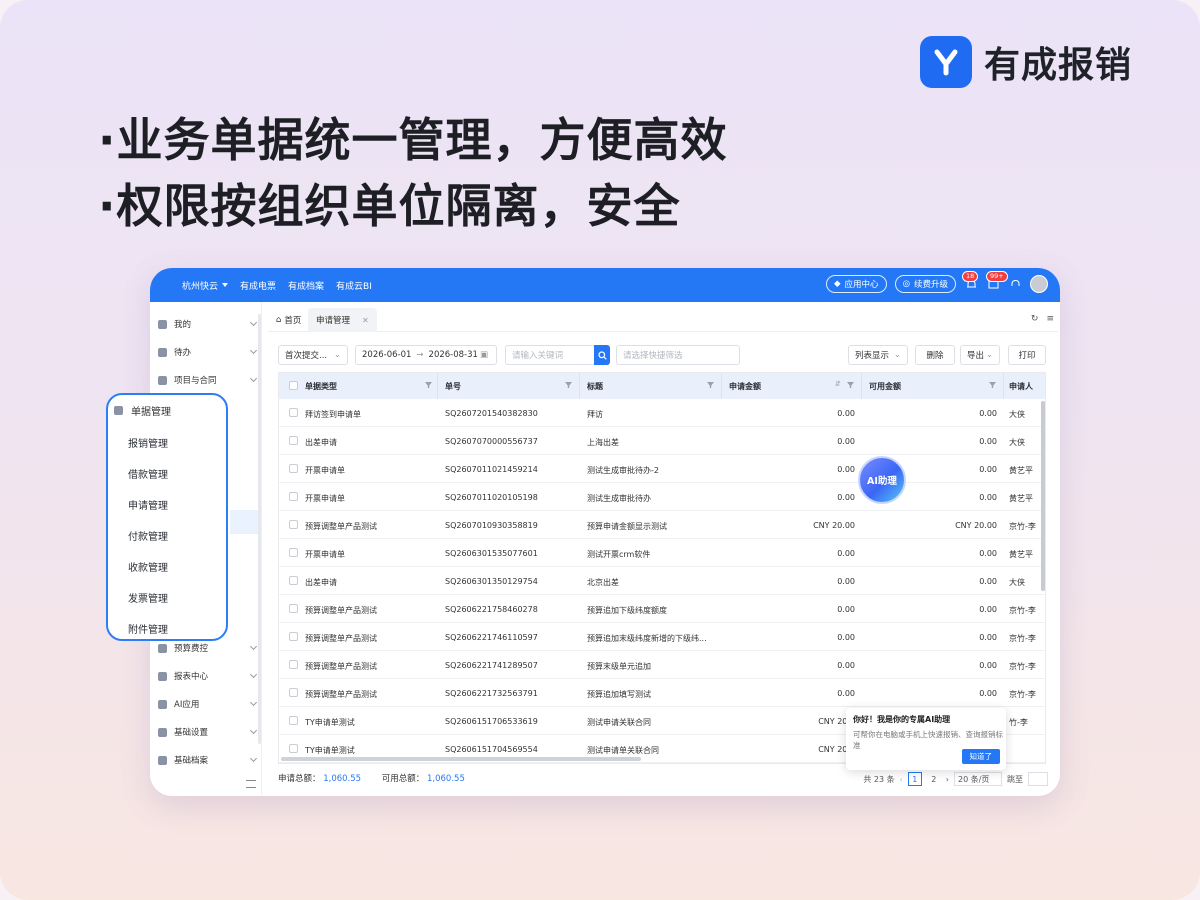 The image size is (1200, 900). What do you see at coordinates (354, 285) in the screenshot?
I see `nav-bi: 有成云BI` at bounding box center [354, 285].